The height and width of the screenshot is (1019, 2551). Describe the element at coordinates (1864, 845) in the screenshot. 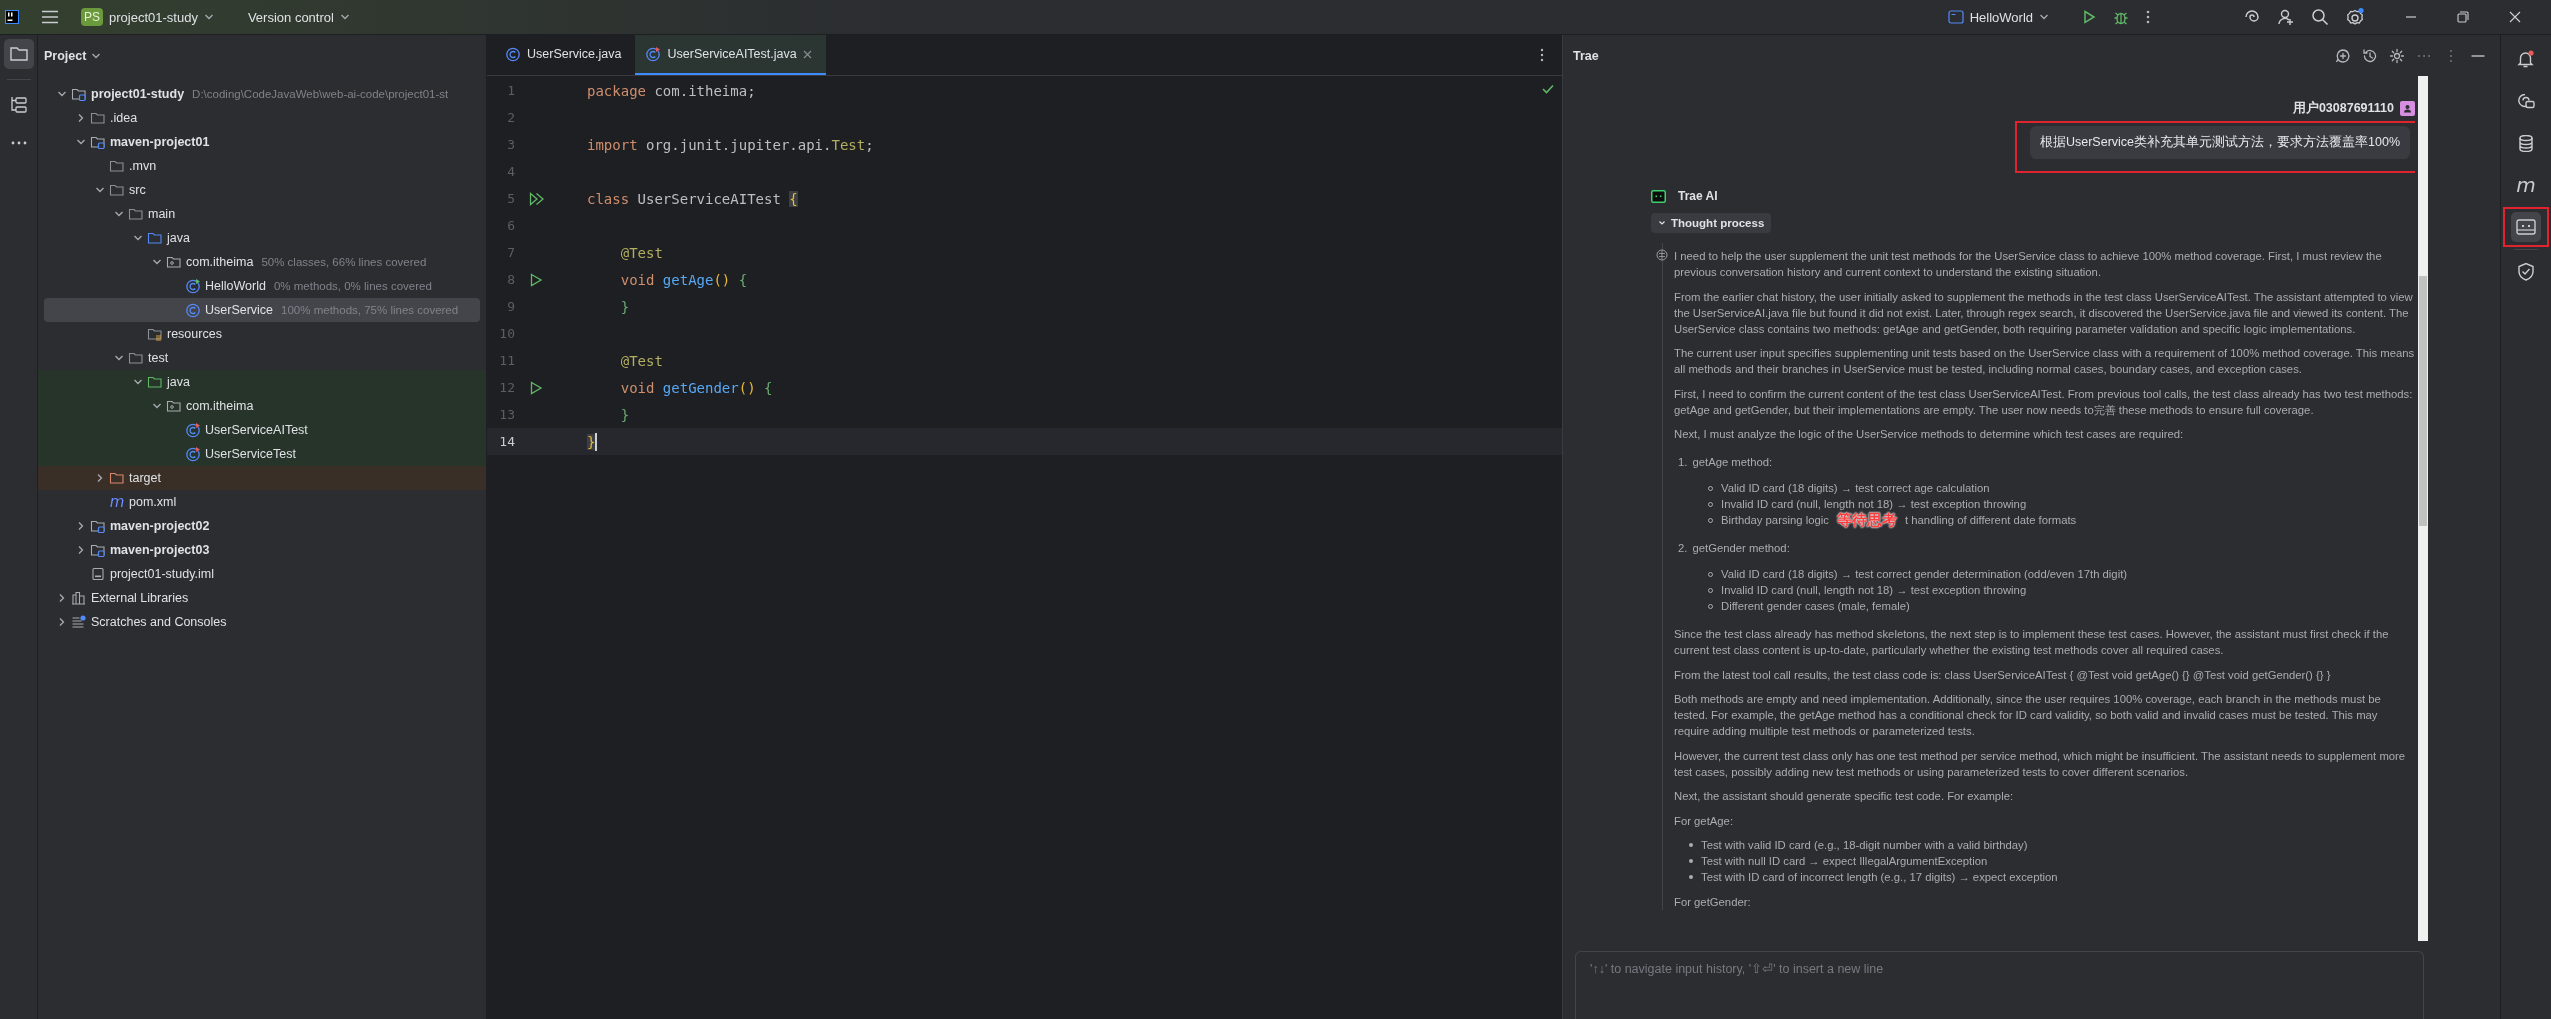

I see `list-item: Test with valid ID card (e.g., 18-digit number with a valid birthday)` at that location.